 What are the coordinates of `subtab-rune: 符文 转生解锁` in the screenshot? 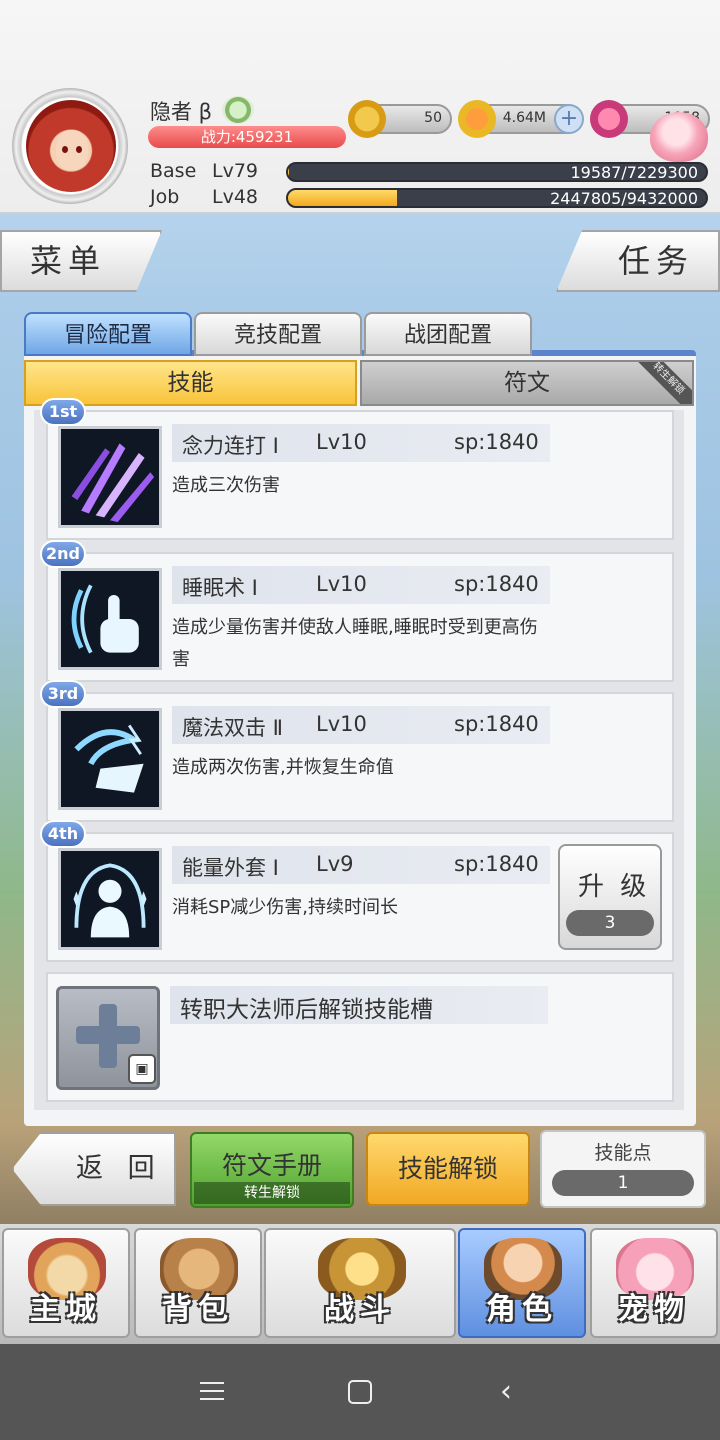 It's located at (527, 383).